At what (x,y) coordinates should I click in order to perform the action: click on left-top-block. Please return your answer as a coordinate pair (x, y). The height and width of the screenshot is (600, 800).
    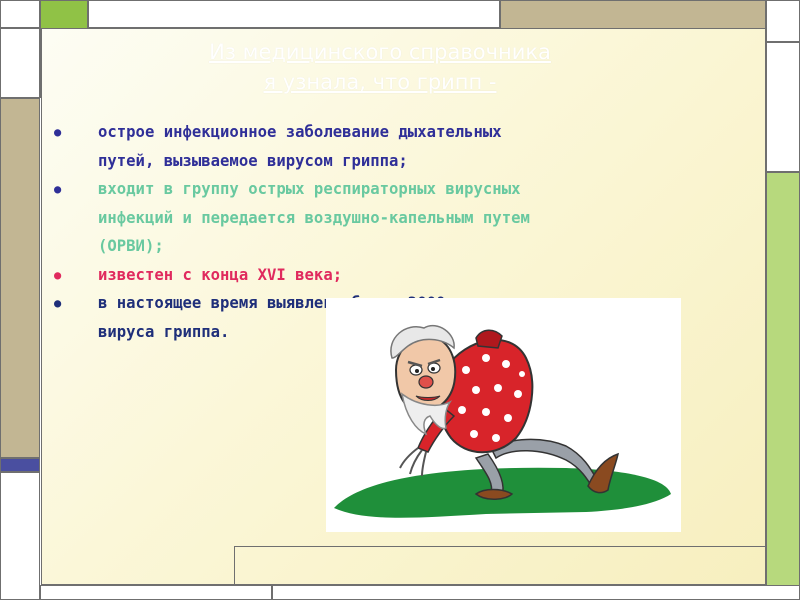
    Looking at the image, I should click on (20, 14).